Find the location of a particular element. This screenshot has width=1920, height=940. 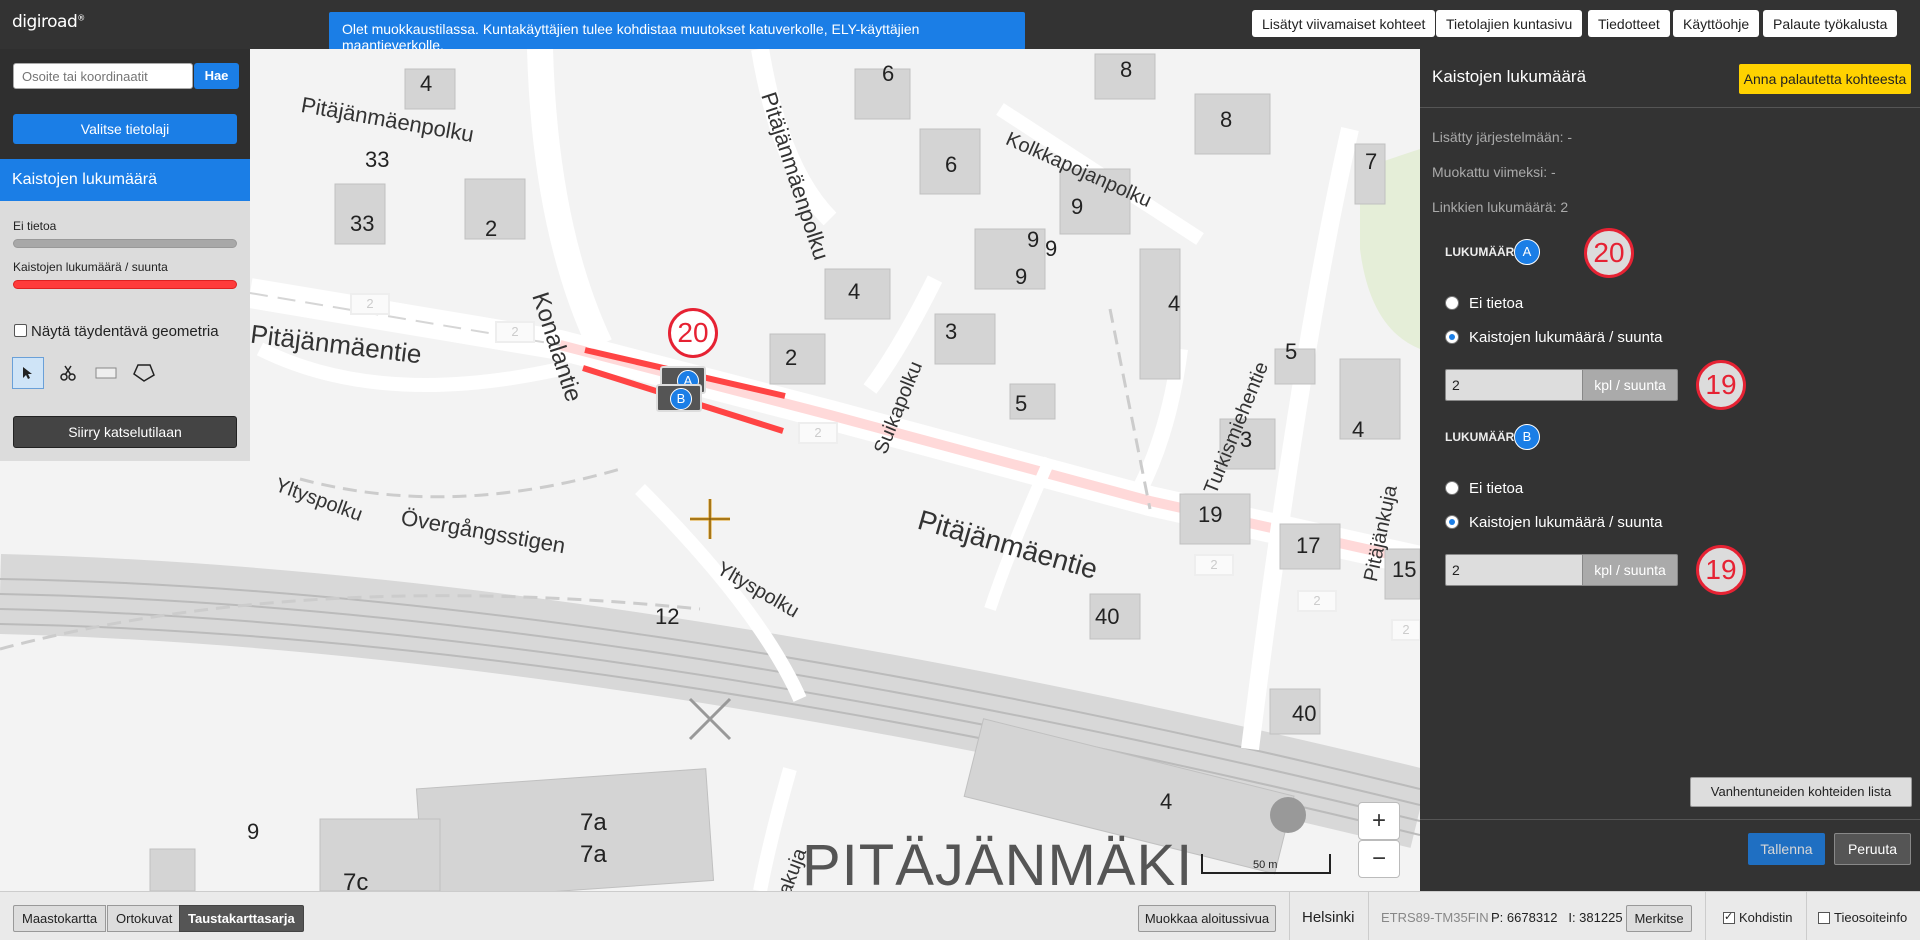

building-number: 19 is located at coordinates (1210, 514).